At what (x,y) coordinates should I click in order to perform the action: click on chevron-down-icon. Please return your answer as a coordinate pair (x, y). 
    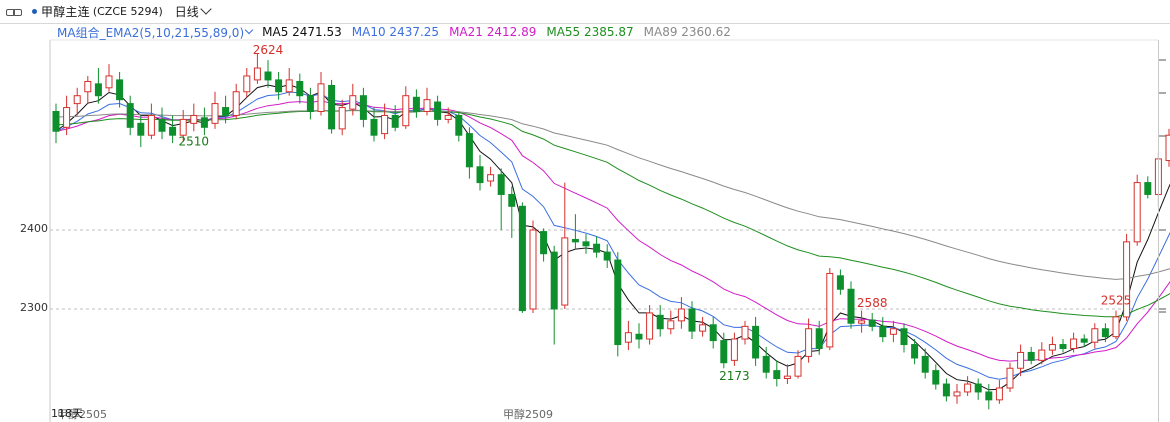
    Looking at the image, I should click on (249, 30).